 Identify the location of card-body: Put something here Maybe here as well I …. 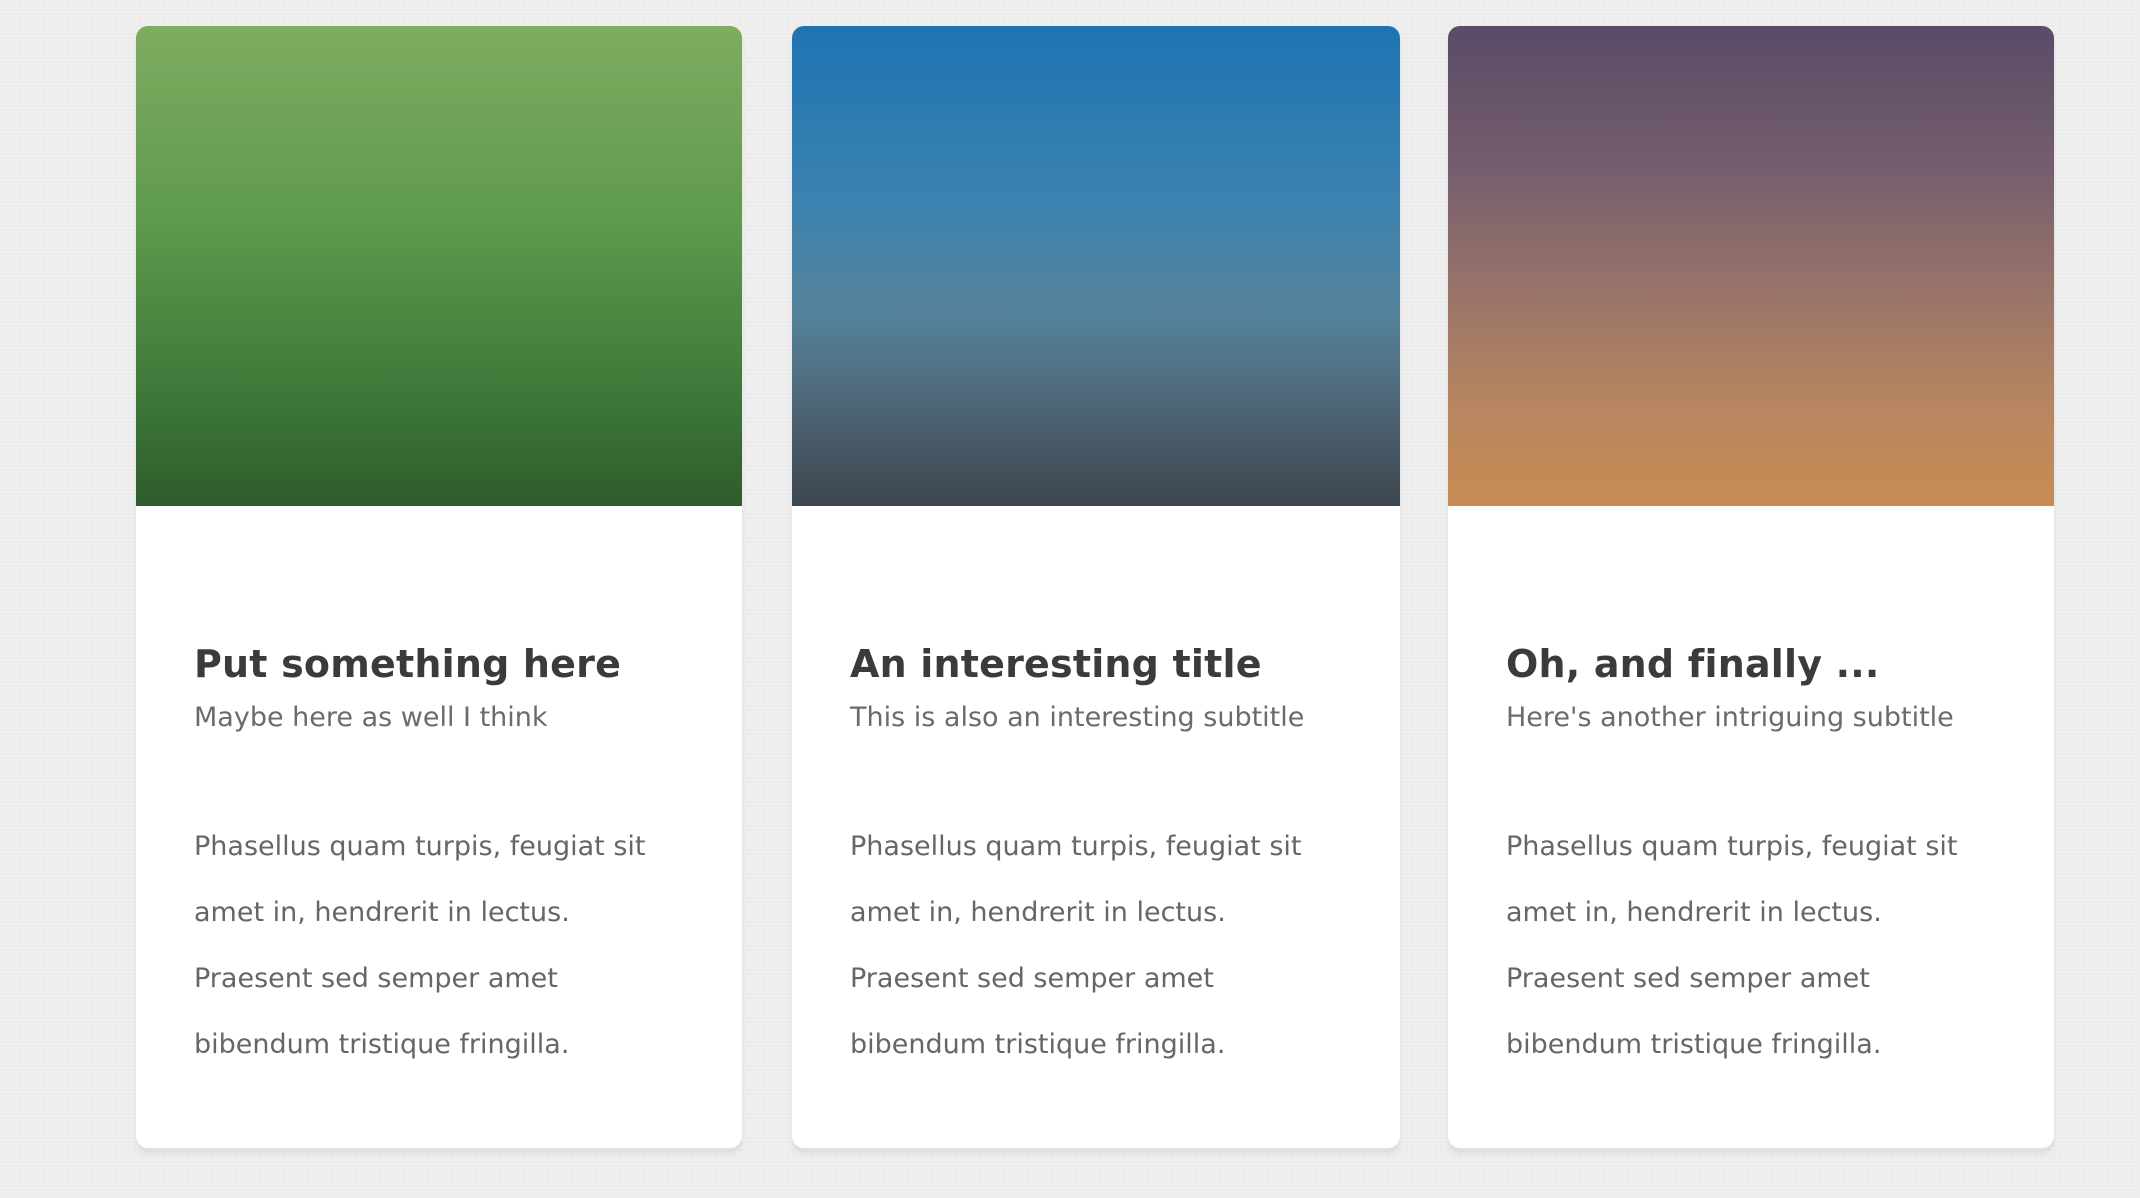
(439, 792).